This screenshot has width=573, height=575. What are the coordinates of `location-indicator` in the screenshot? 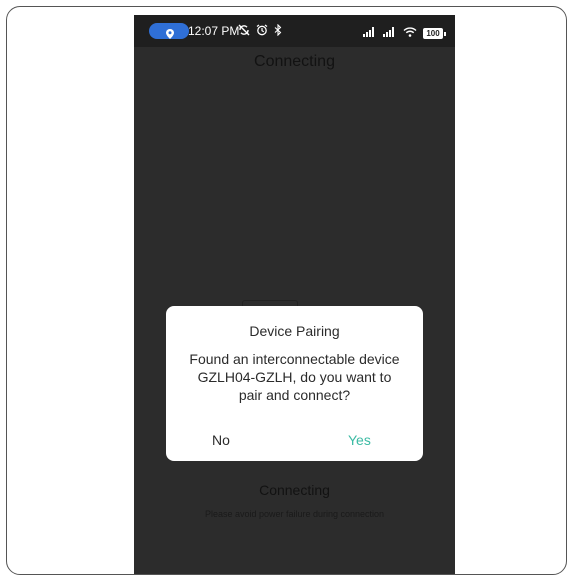 It's located at (169, 31).